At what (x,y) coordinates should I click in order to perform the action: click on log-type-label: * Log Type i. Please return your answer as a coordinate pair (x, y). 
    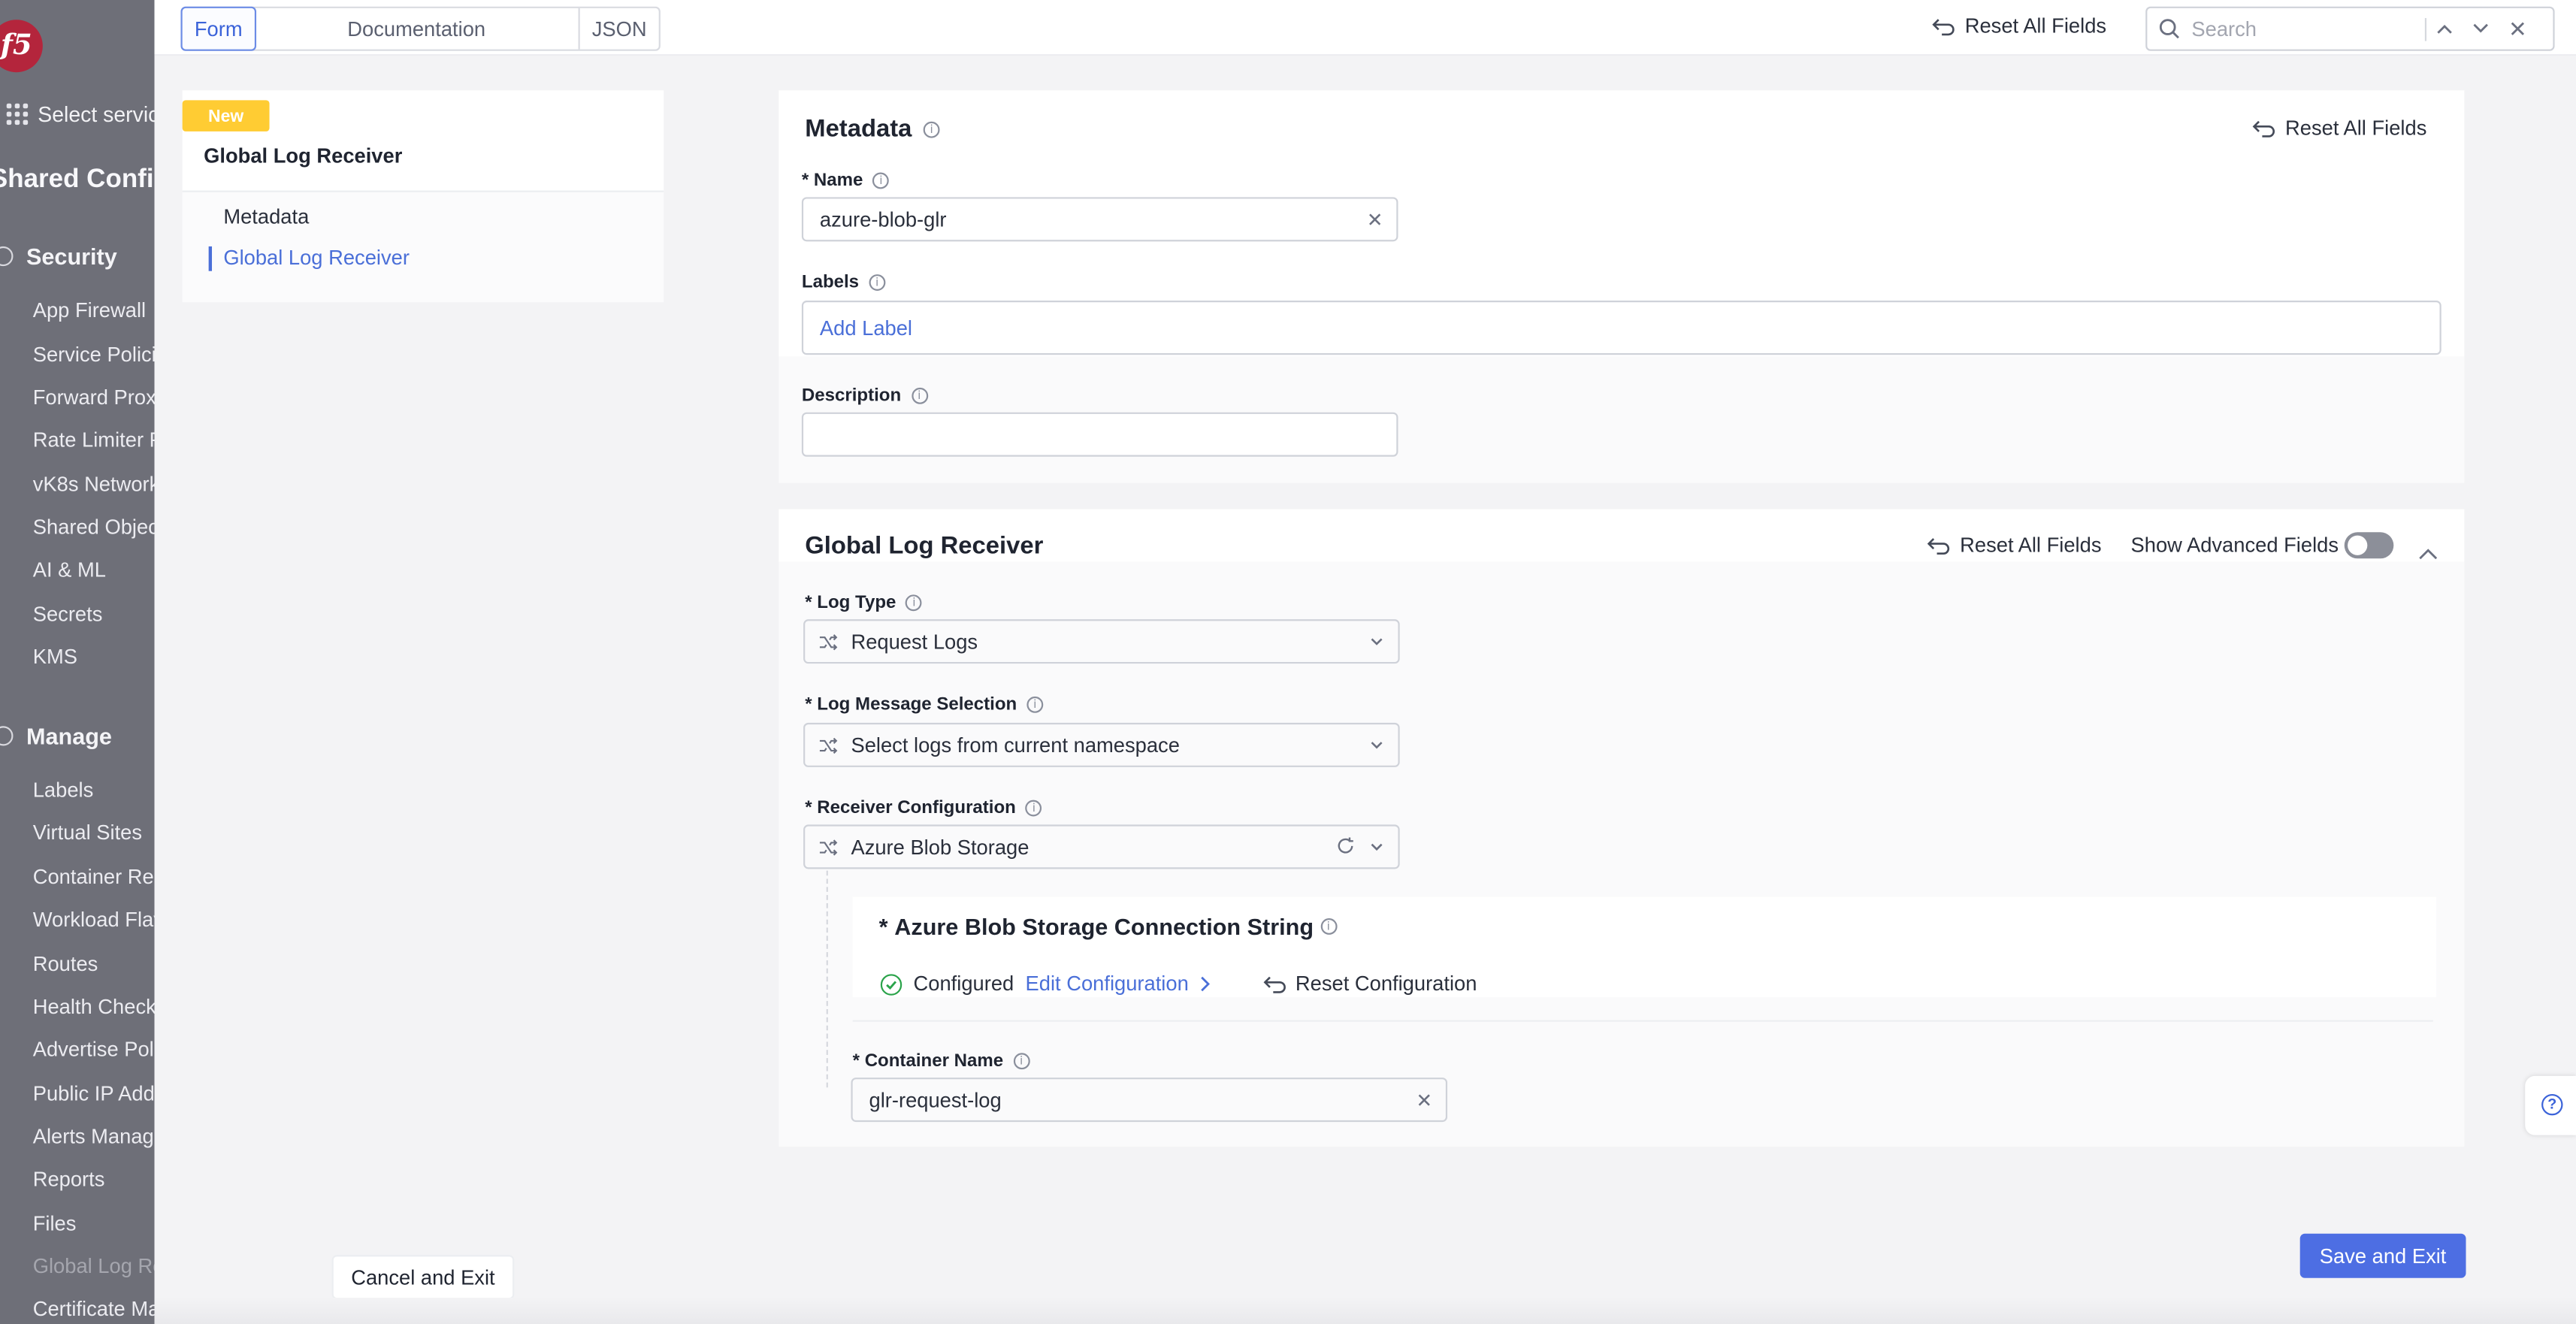
    Looking at the image, I should click on (864, 603).